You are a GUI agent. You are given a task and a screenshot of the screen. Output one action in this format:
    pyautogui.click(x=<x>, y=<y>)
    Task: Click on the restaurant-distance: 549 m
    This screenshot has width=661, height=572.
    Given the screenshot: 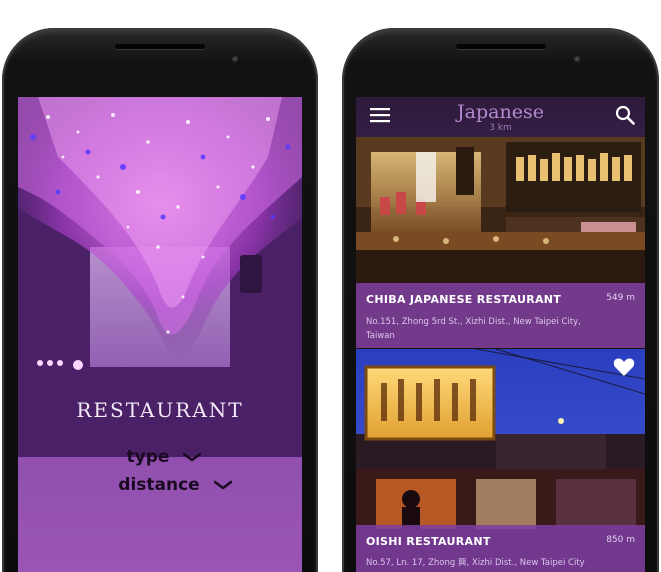 What is the action you would take?
    pyautogui.click(x=620, y=298)
    